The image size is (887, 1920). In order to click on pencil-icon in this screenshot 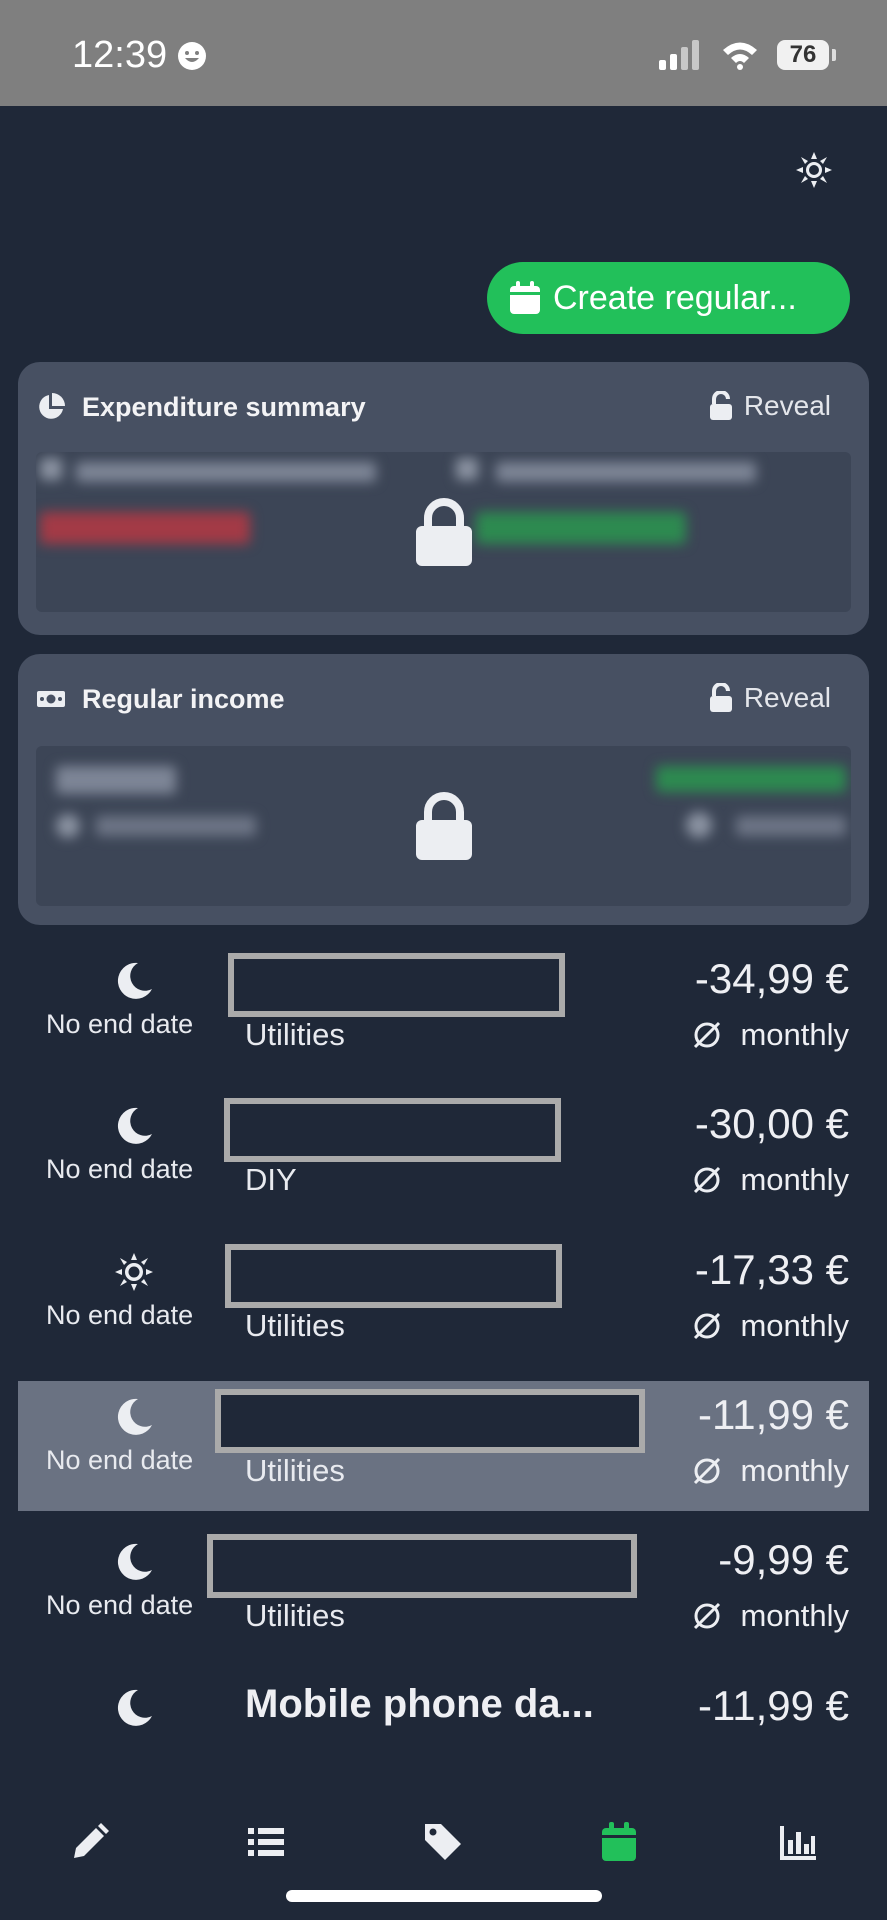, I will do `click(91, 1840)`.